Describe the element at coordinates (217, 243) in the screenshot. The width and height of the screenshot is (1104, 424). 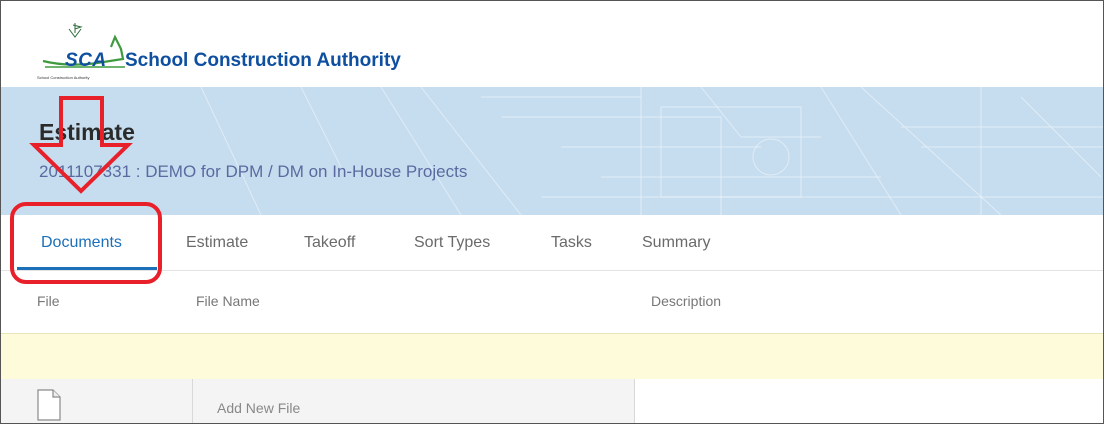
I see `tab-estimate: Estimate` at that location.